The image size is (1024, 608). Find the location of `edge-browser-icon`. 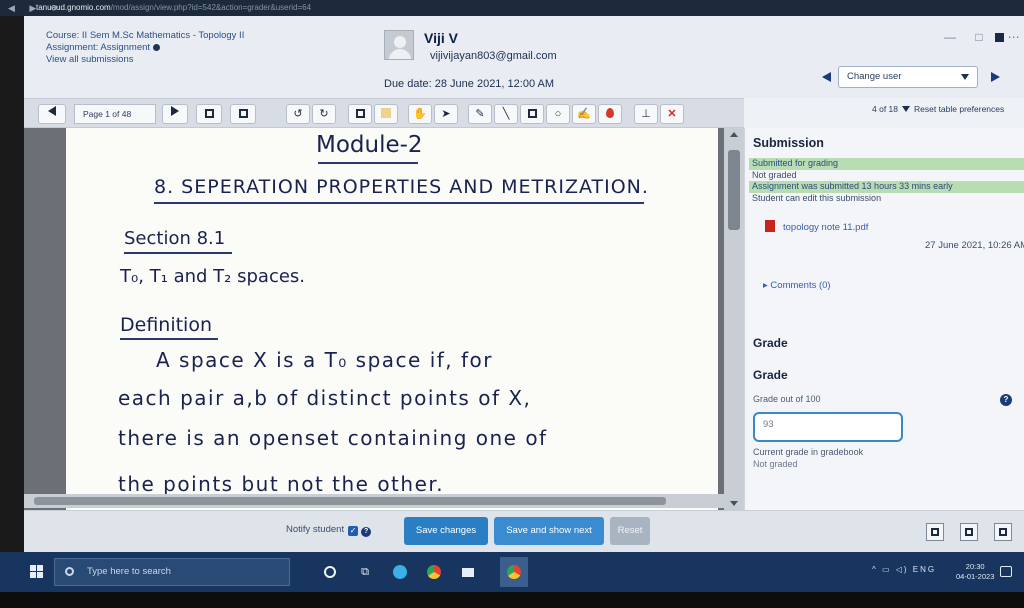

edge-browser-icon is located at coordinates (400, 572).